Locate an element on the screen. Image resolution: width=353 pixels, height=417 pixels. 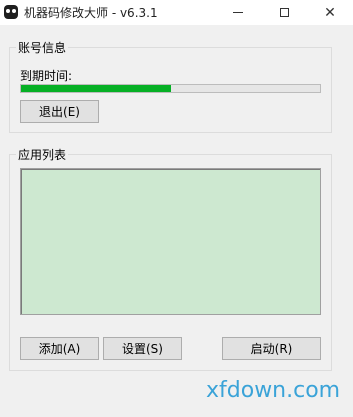
minimize-button is located at coordinates (238, 12).